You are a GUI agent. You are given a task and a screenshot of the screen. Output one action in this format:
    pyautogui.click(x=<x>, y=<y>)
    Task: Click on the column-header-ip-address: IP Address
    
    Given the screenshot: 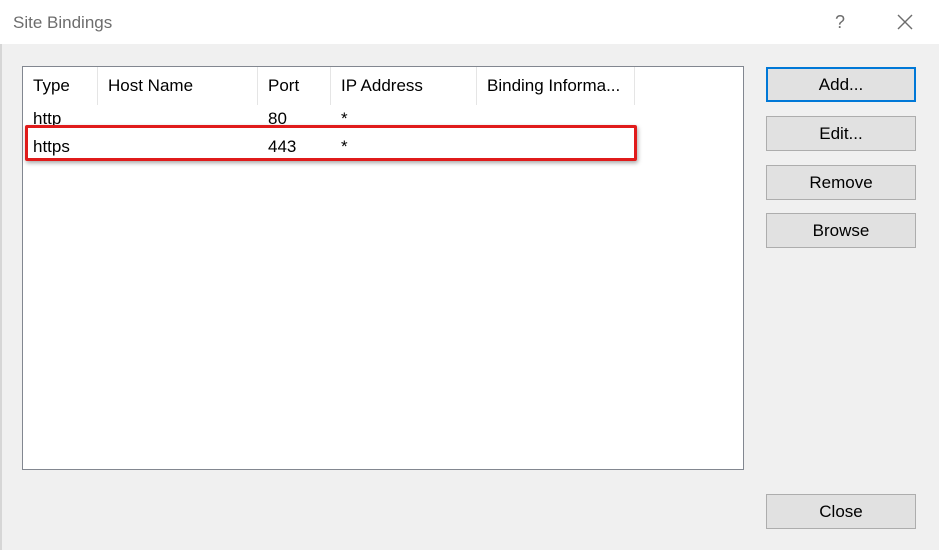 What is the action you would take?
    pyautogui.click(x=404, y=86)
    